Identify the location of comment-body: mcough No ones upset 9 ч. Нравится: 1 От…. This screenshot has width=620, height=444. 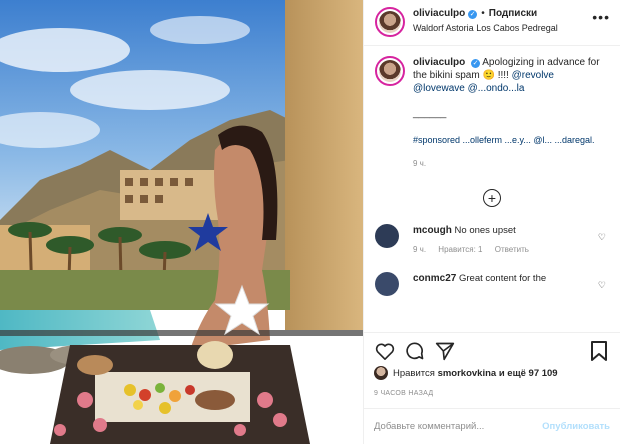
(476, 240).